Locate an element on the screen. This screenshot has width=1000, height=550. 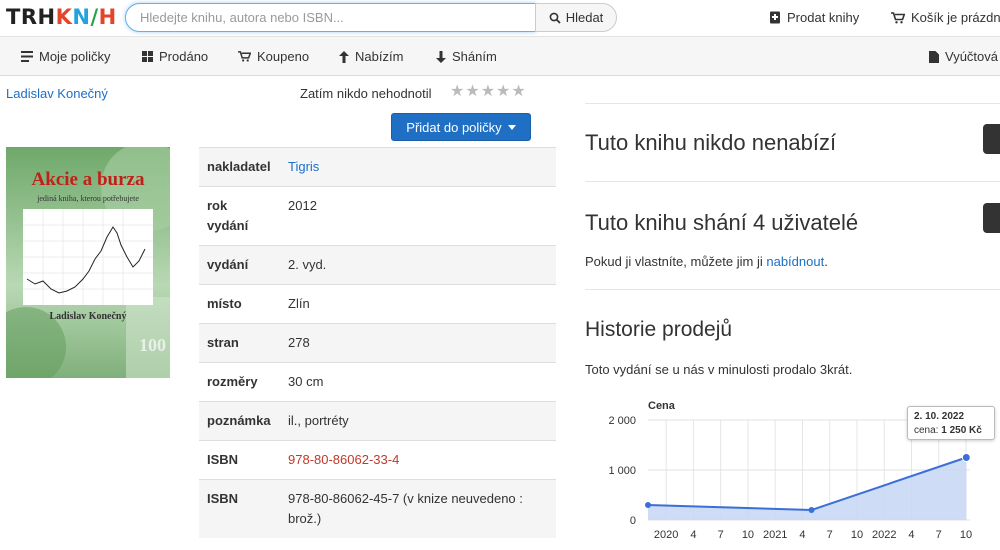
y-tick-label: 0 is located at coordinates (633, 521).